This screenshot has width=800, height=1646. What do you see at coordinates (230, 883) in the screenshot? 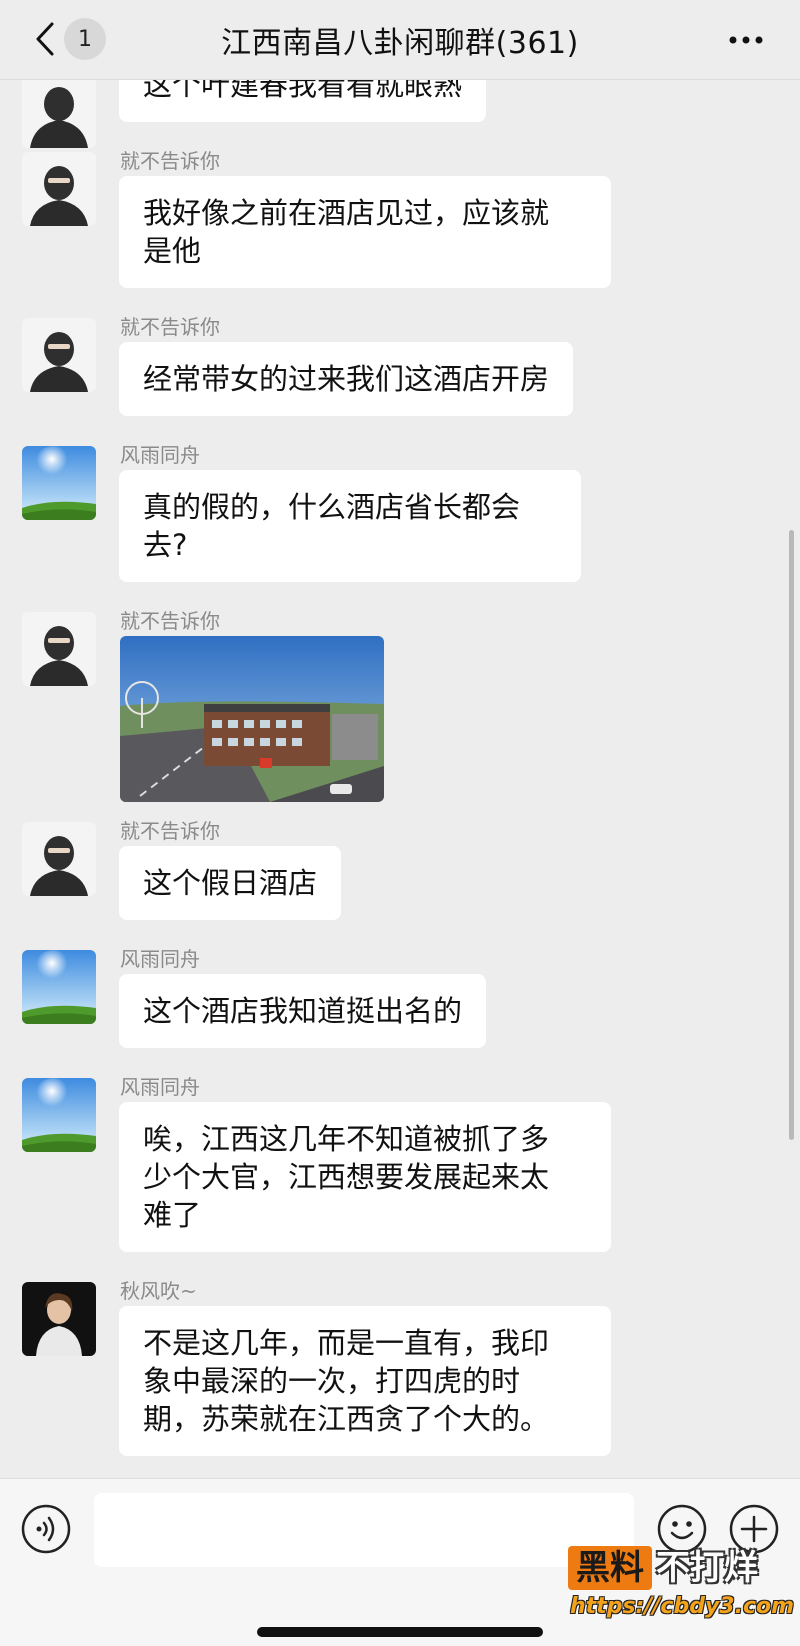
I see `message-bubble: 这个假日酒店` at bounding box center [230, 883].